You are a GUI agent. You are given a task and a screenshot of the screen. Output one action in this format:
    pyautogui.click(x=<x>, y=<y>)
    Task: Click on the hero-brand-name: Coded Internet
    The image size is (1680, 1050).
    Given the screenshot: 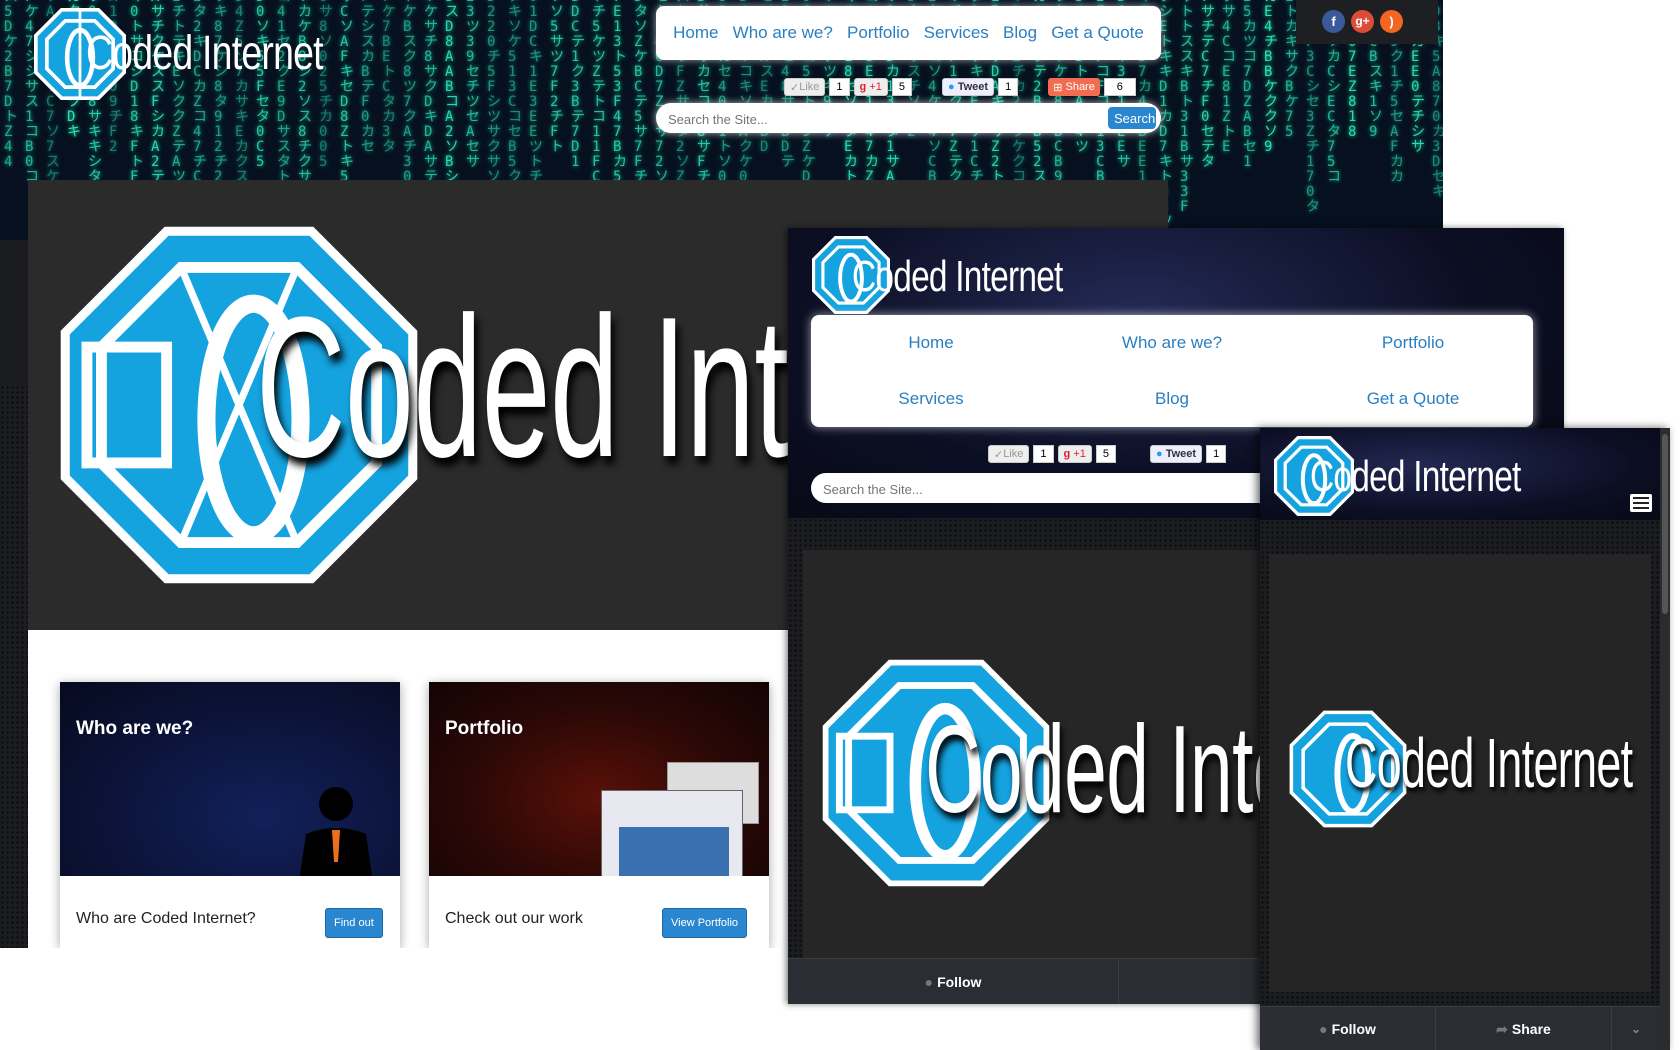 What is the action you would take?
    pyautogui.click(x=1488, y=763)
    